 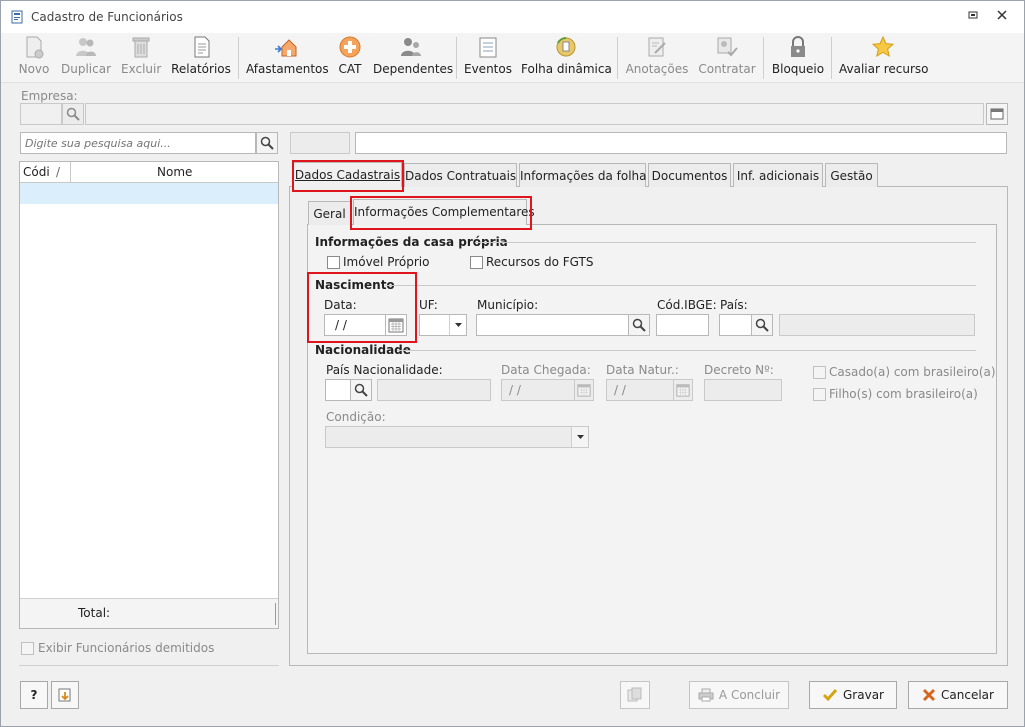 I want to click on refresh-document-icon, so click(x=566, y=47).